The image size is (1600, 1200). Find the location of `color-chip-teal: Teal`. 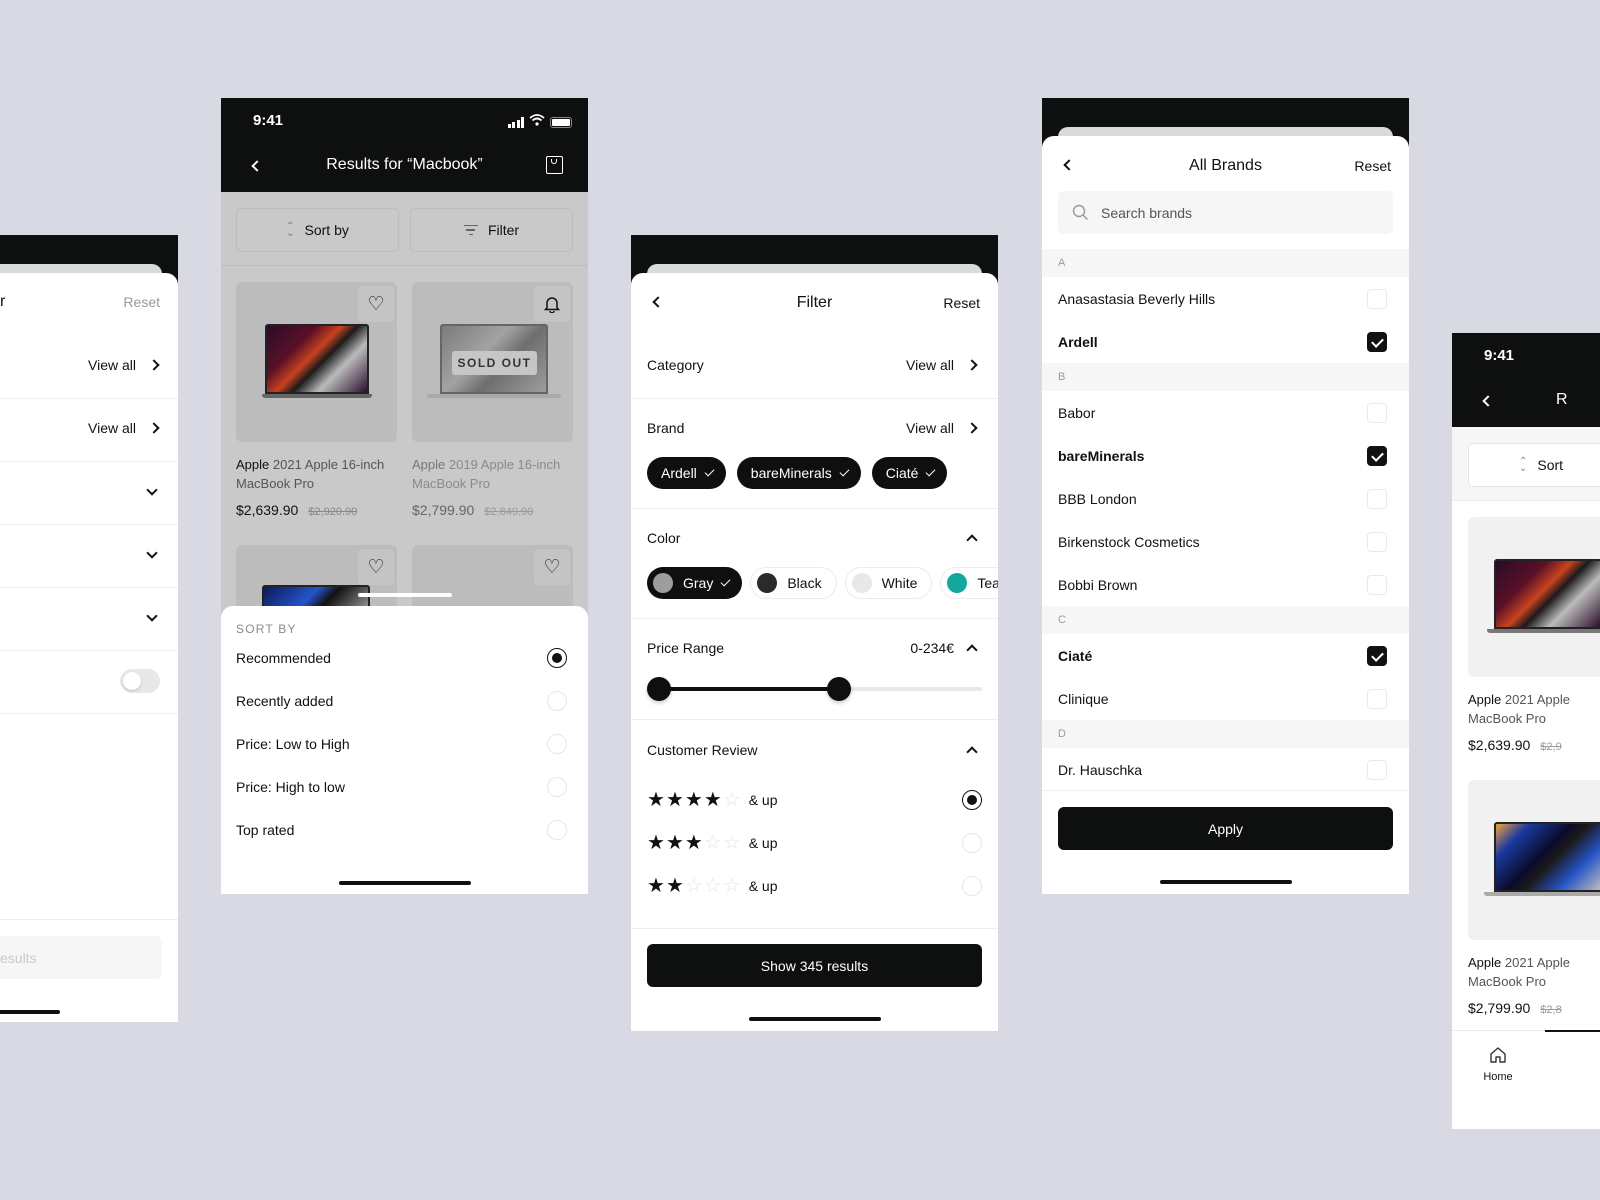

color-chip-teal: Teal is located at coordinates (969, 583).